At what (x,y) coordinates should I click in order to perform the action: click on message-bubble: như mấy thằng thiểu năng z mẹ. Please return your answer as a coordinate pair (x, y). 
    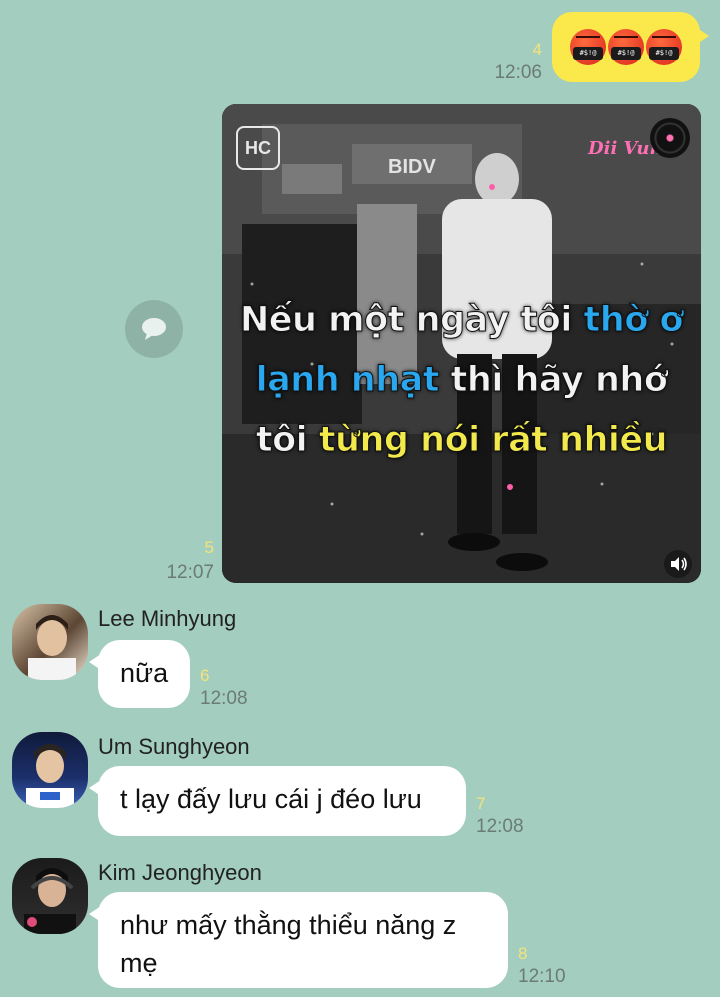
    Looking at the image, I should click on (298, 940).